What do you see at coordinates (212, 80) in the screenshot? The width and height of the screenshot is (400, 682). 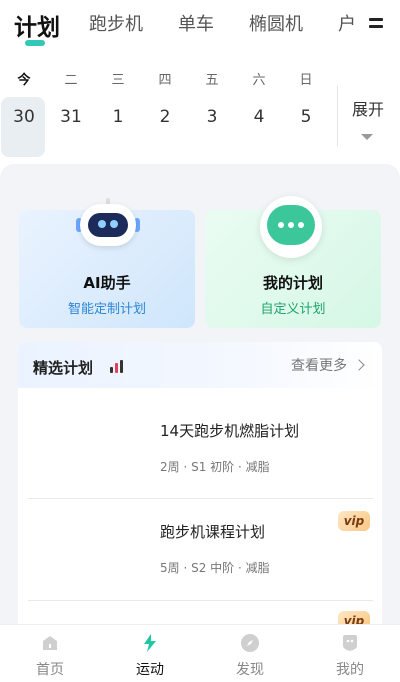 I see `weekday-label: 五` at bounding box center [212, 80].